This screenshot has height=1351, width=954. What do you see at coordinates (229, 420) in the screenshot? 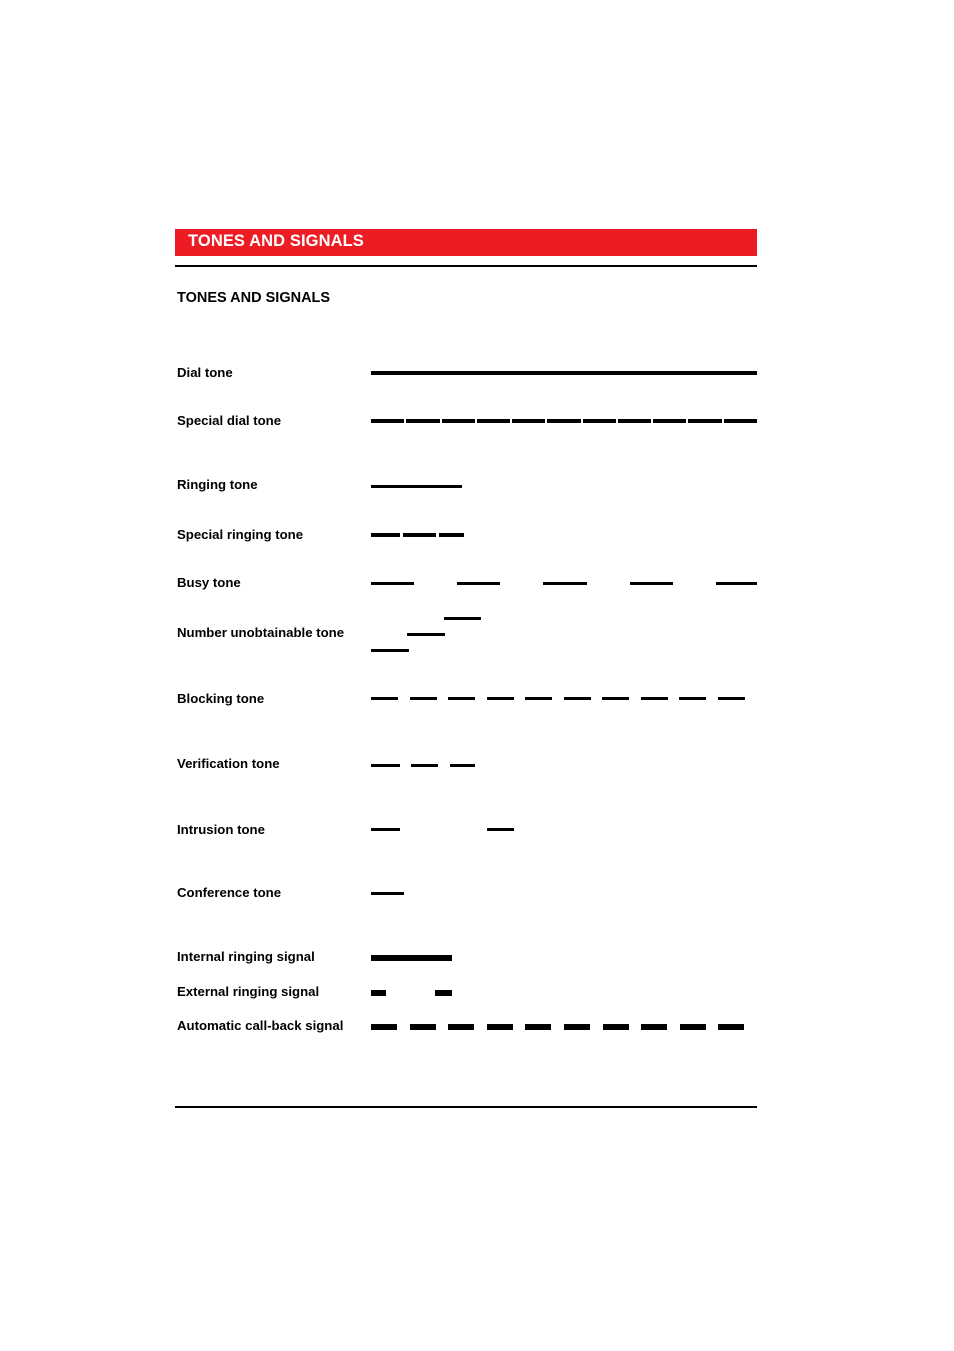
I see `tone-label: Special dial tone` at bounding box center [229, 420].